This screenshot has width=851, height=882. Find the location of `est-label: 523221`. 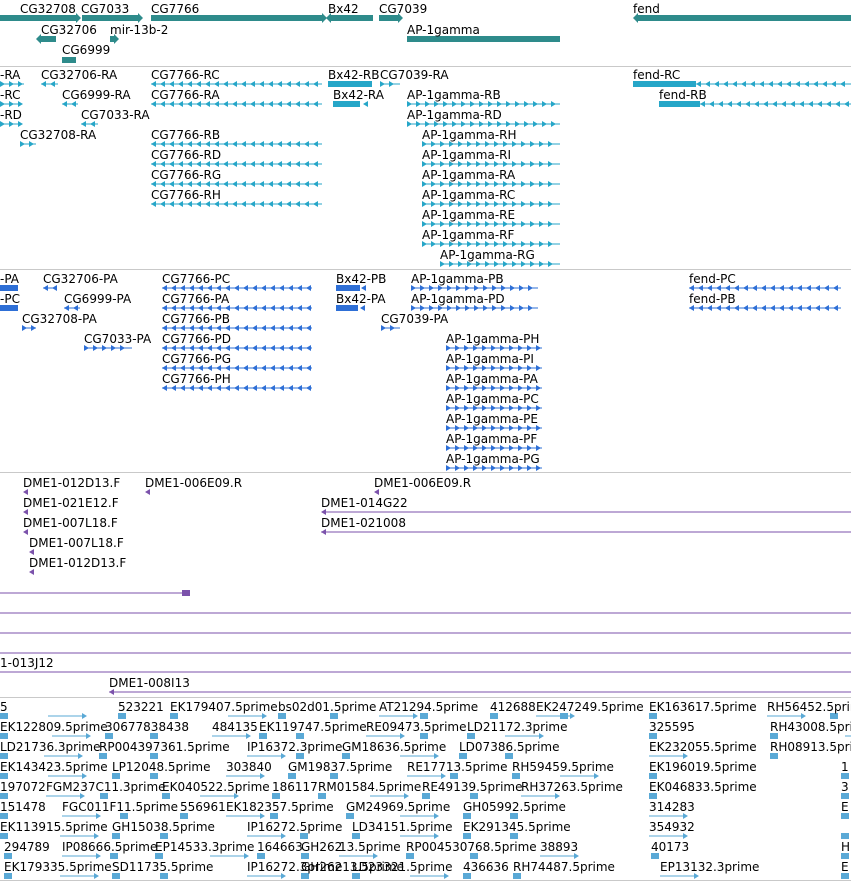

est-label: 523221 is located at coordinates (141, 707).